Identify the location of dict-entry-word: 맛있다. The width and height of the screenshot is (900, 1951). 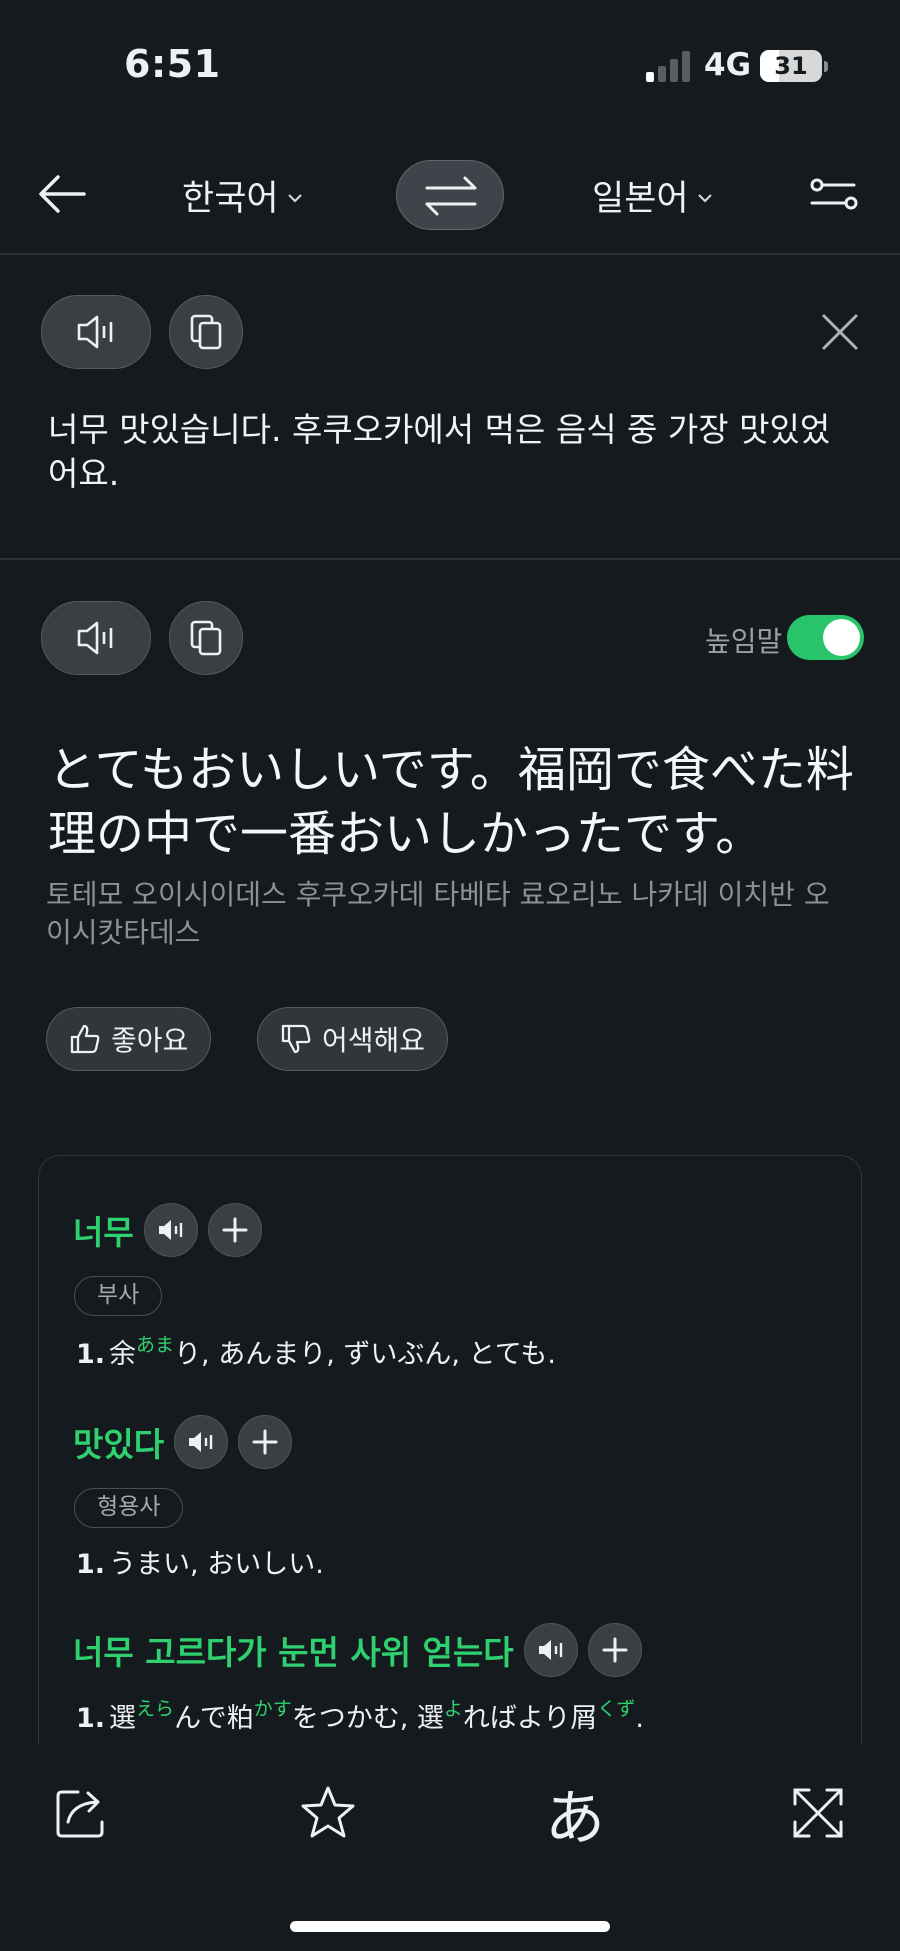
(118, 1442).